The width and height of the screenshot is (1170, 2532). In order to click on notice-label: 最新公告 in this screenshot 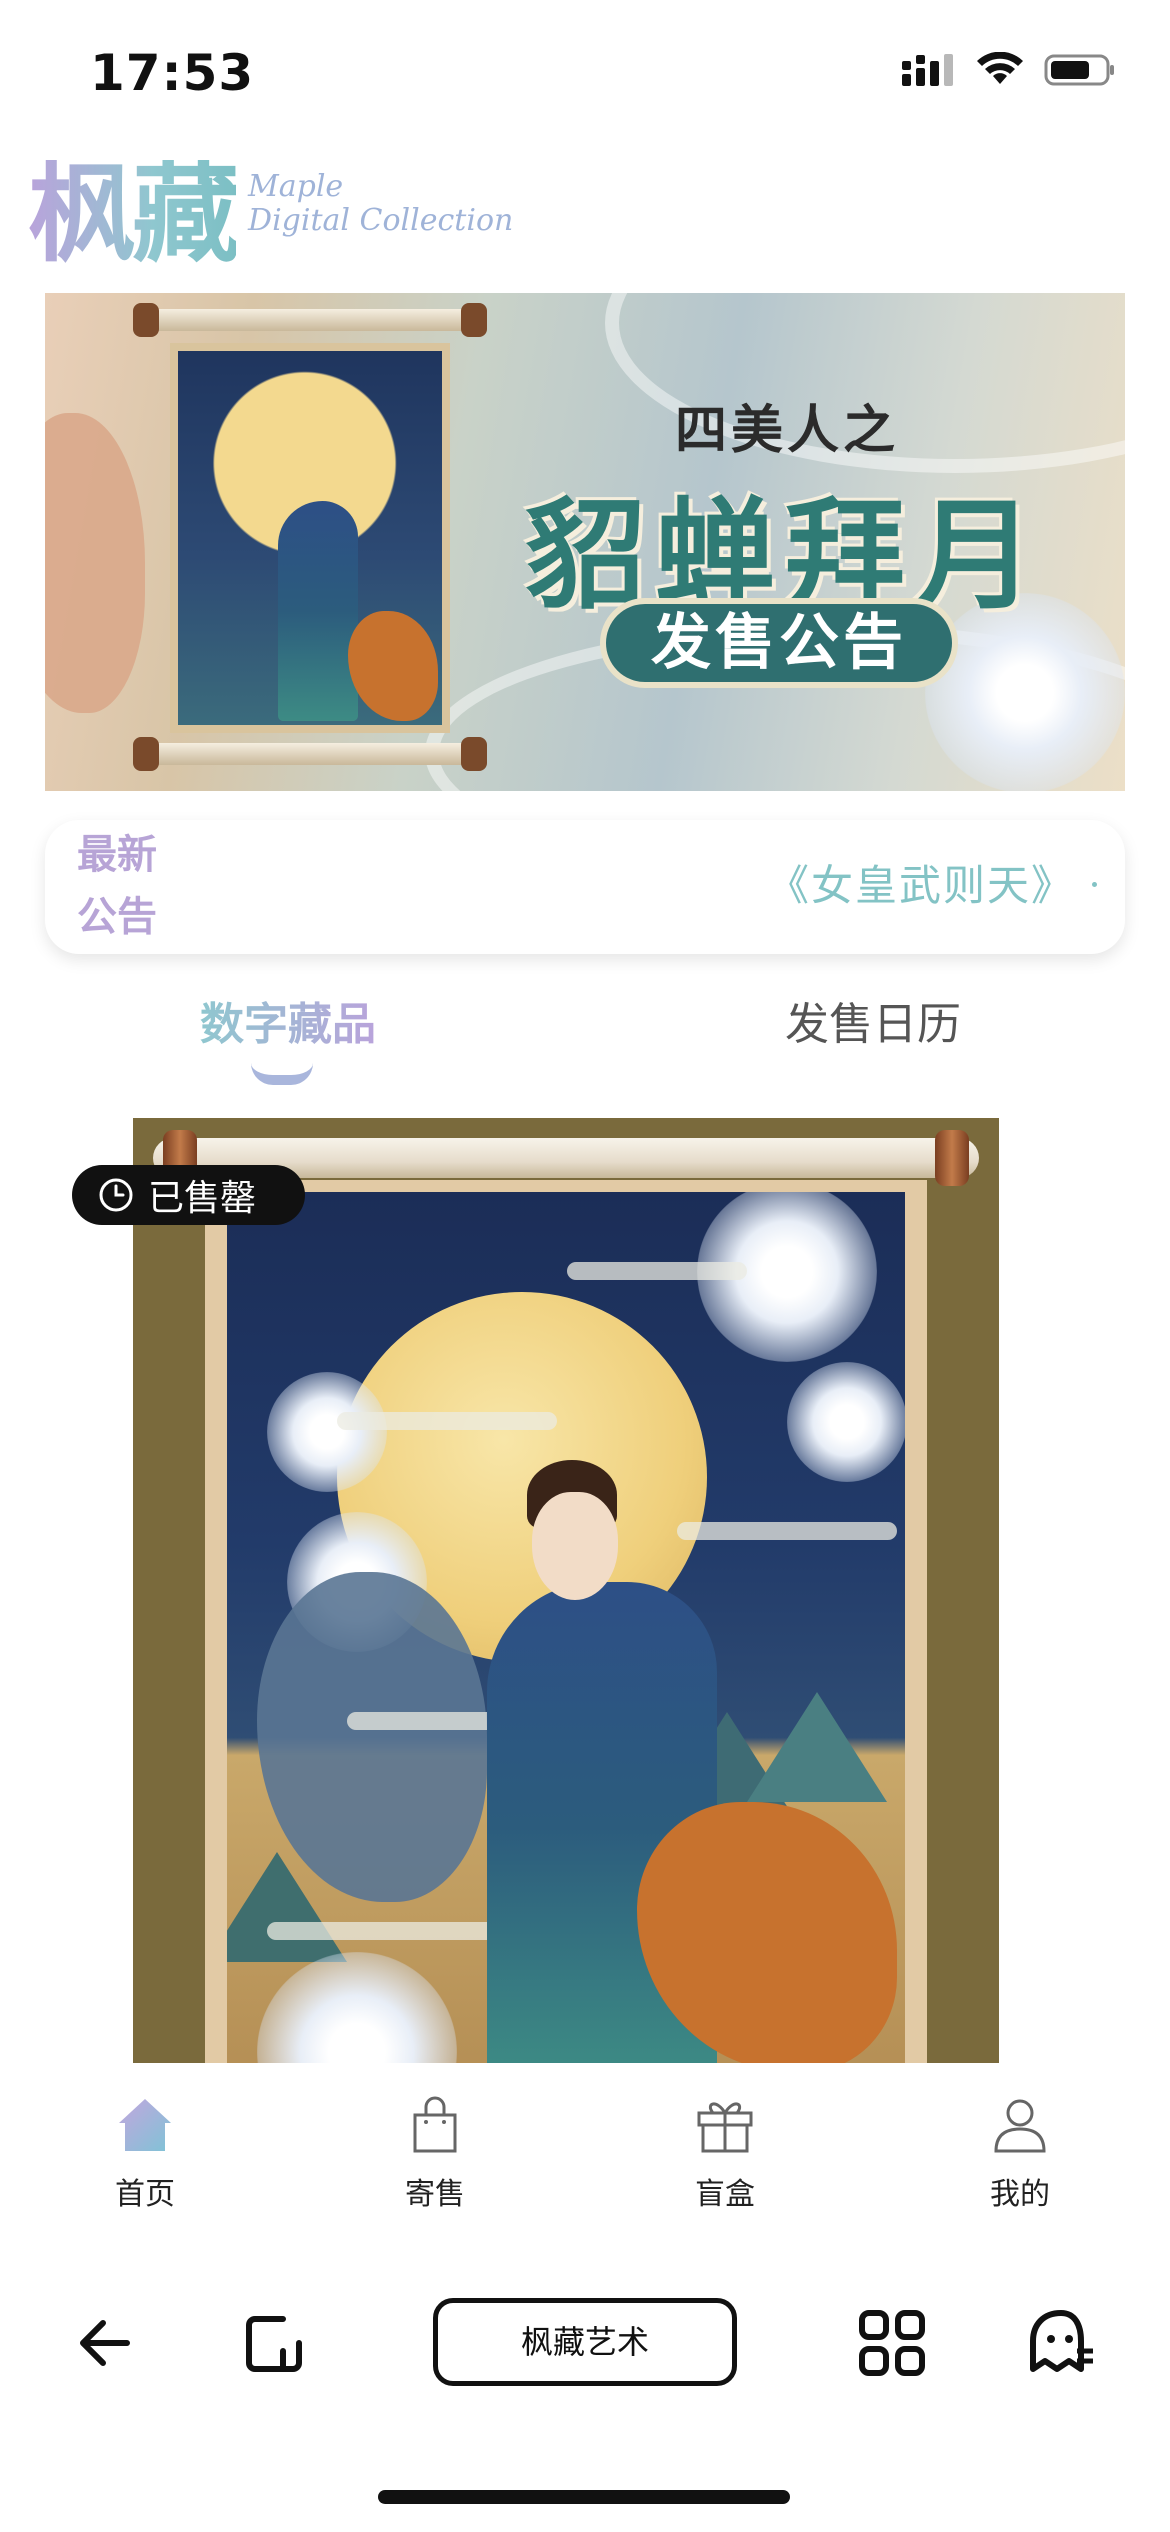, I will do `click(117, 886)`.